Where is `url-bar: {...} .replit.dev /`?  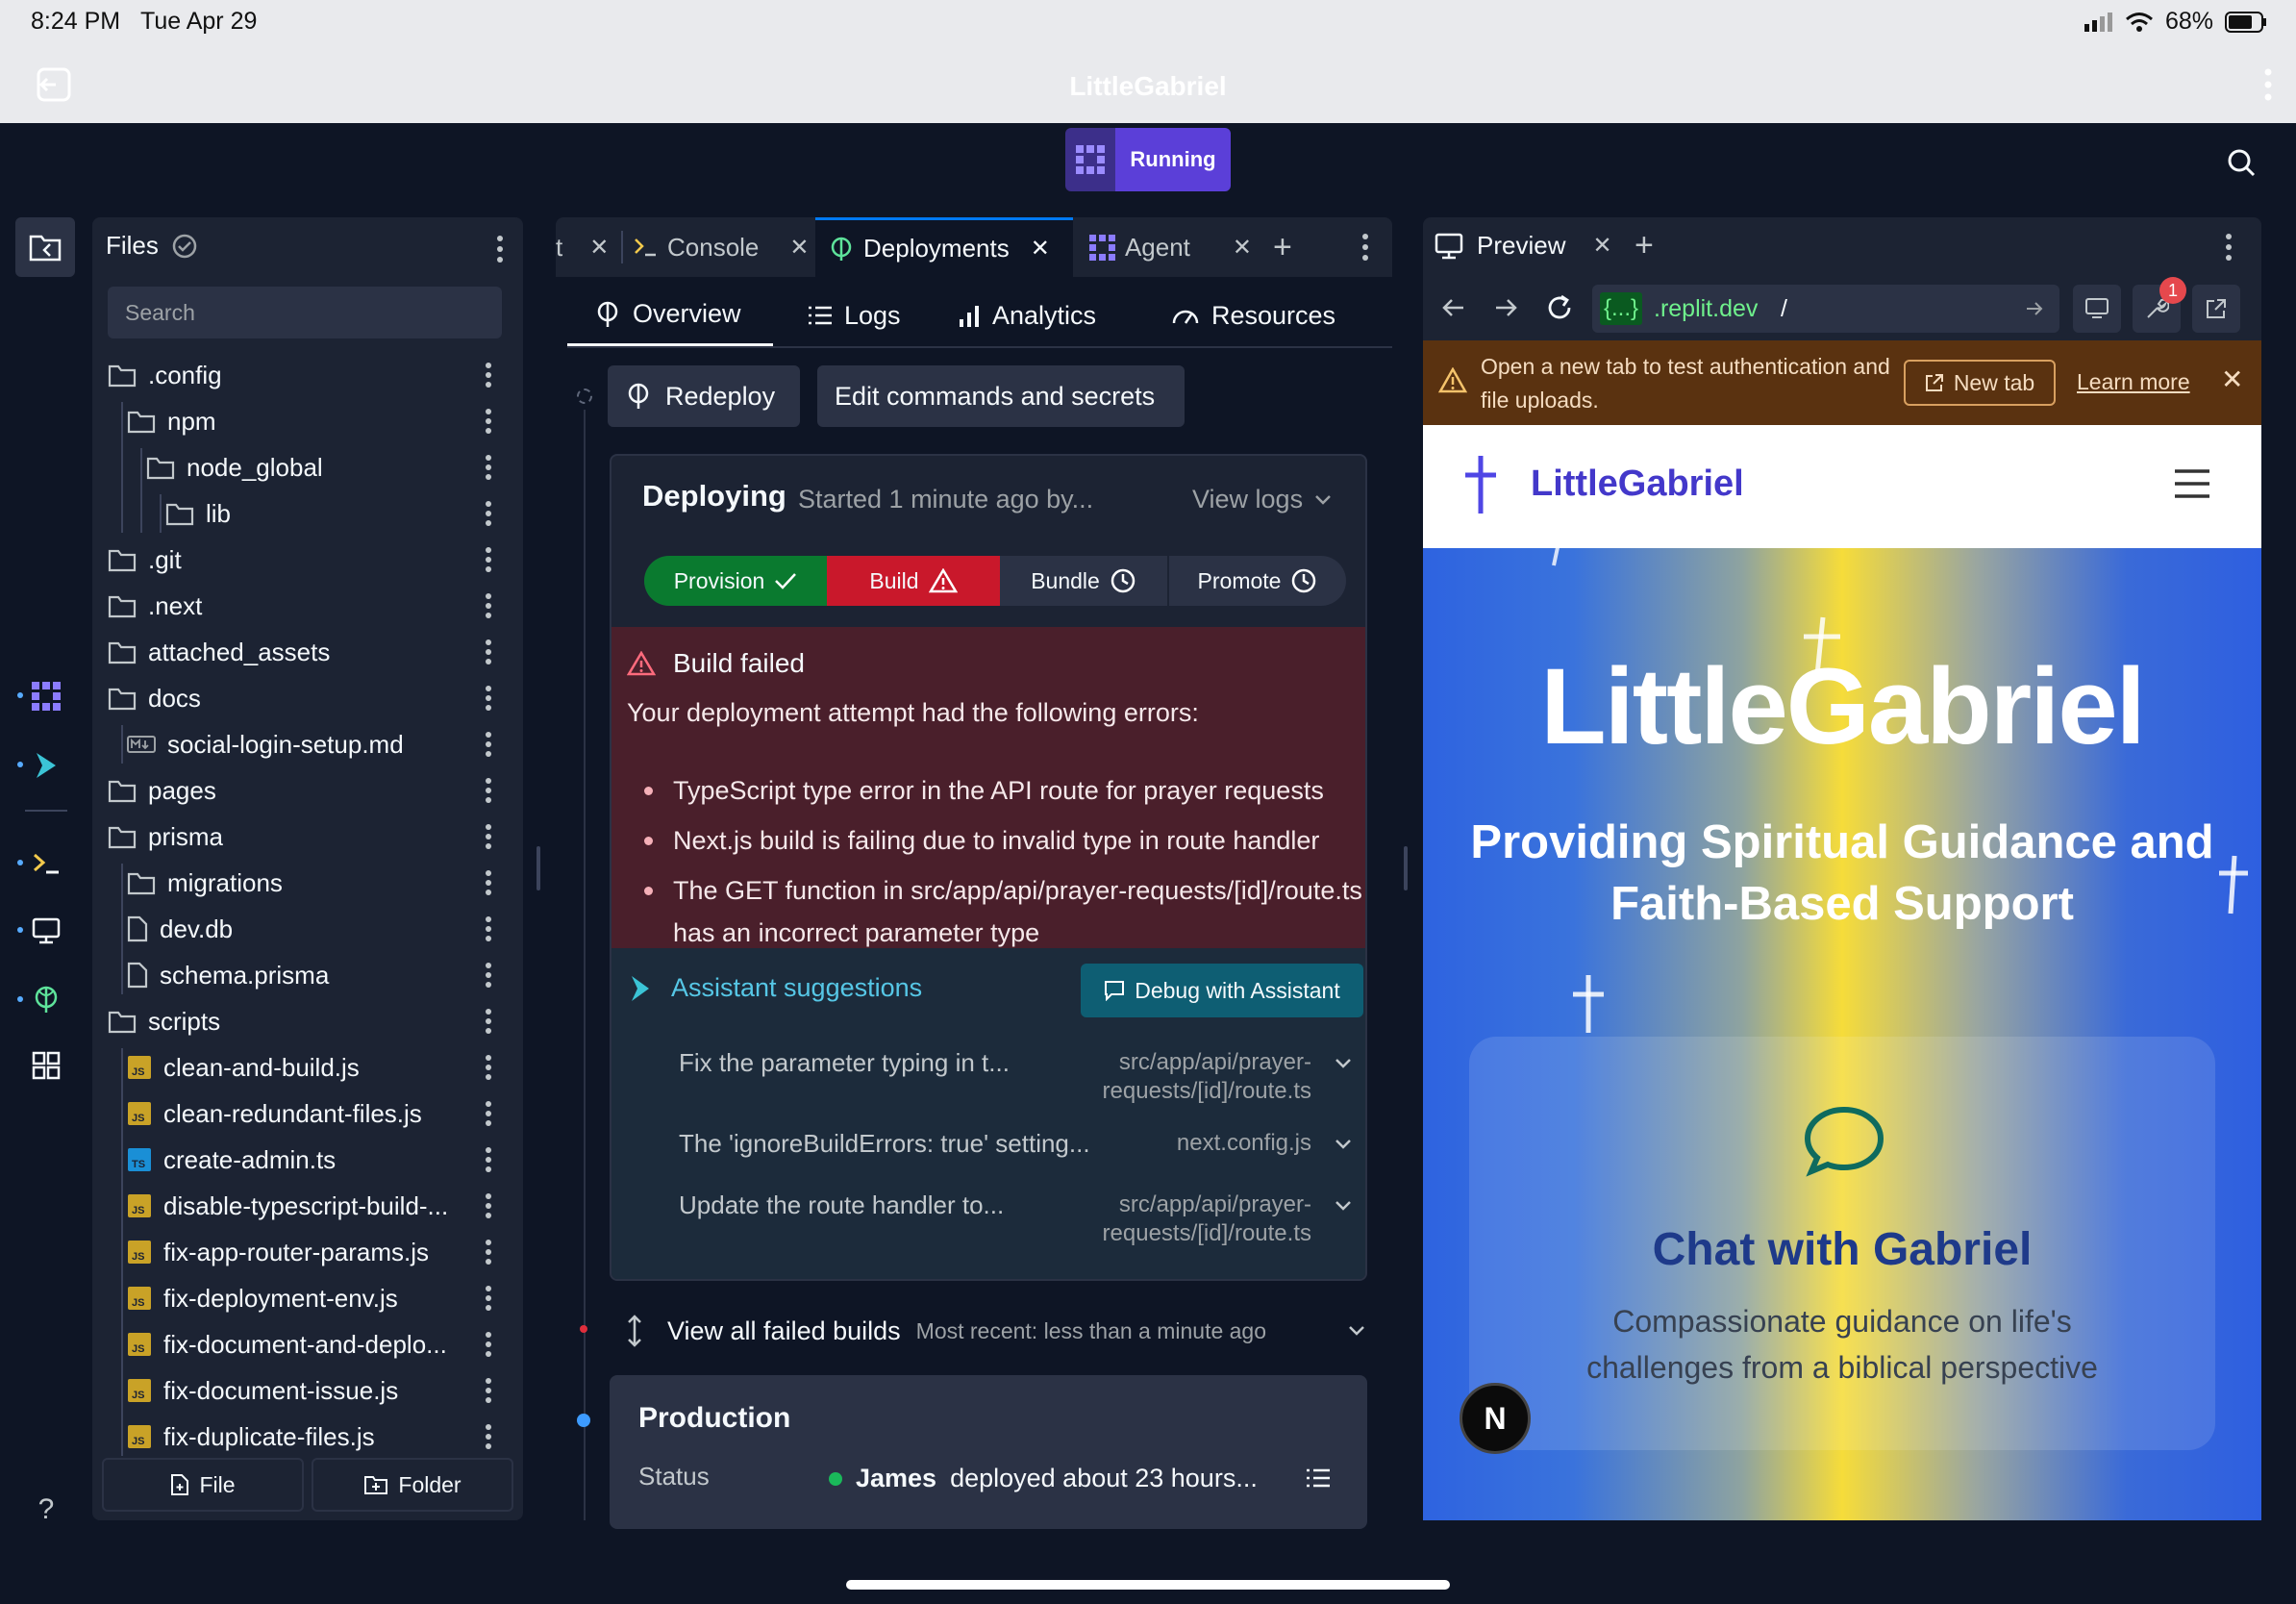 url-bar: {...} .replit.dev / is located at coordinates (1825, 309).